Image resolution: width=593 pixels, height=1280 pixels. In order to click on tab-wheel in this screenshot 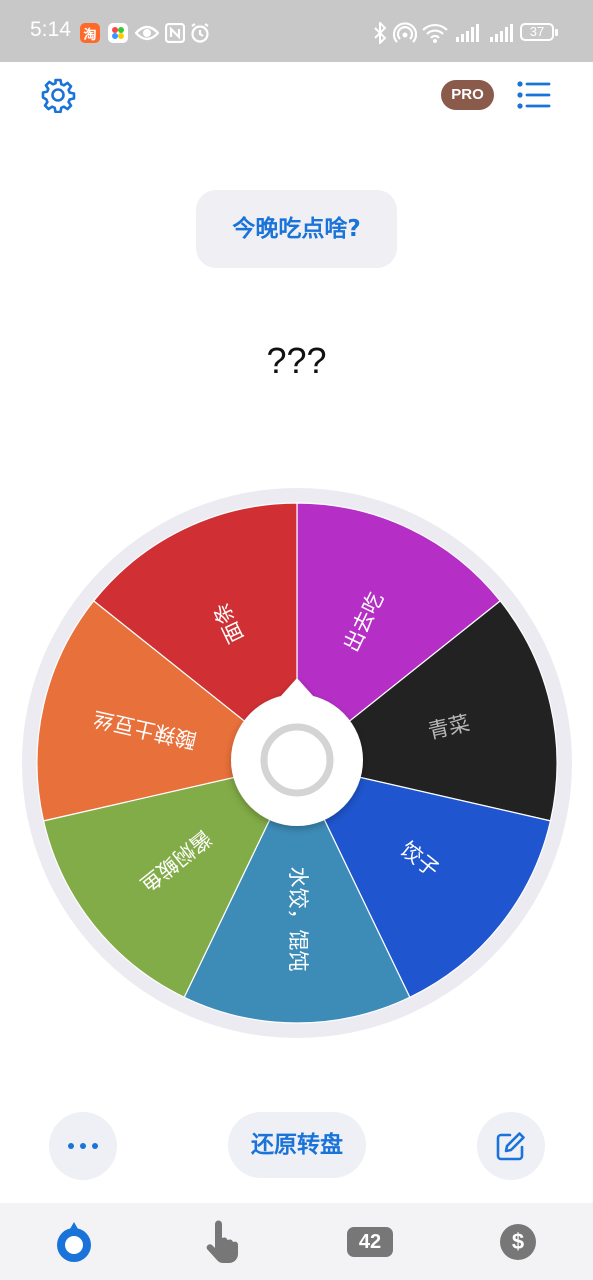, I will do `click(74, 1241)`.